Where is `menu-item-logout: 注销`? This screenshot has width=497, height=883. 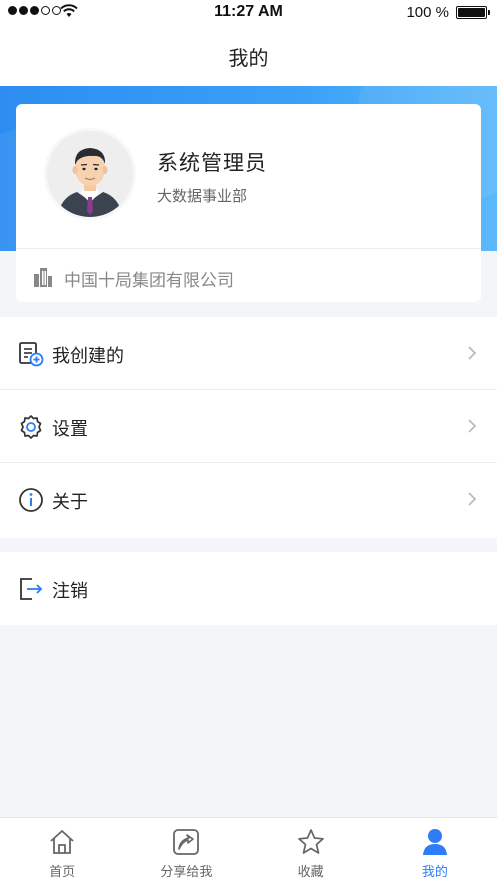
menu-item-logout: 注销 is located at coordinates (248, 588).